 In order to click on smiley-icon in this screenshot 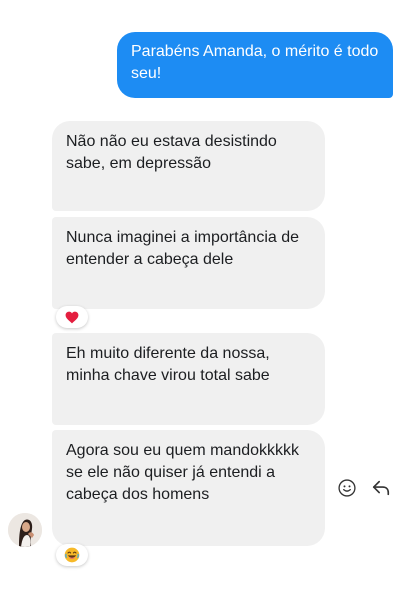, I will do `click(347, 488)`.